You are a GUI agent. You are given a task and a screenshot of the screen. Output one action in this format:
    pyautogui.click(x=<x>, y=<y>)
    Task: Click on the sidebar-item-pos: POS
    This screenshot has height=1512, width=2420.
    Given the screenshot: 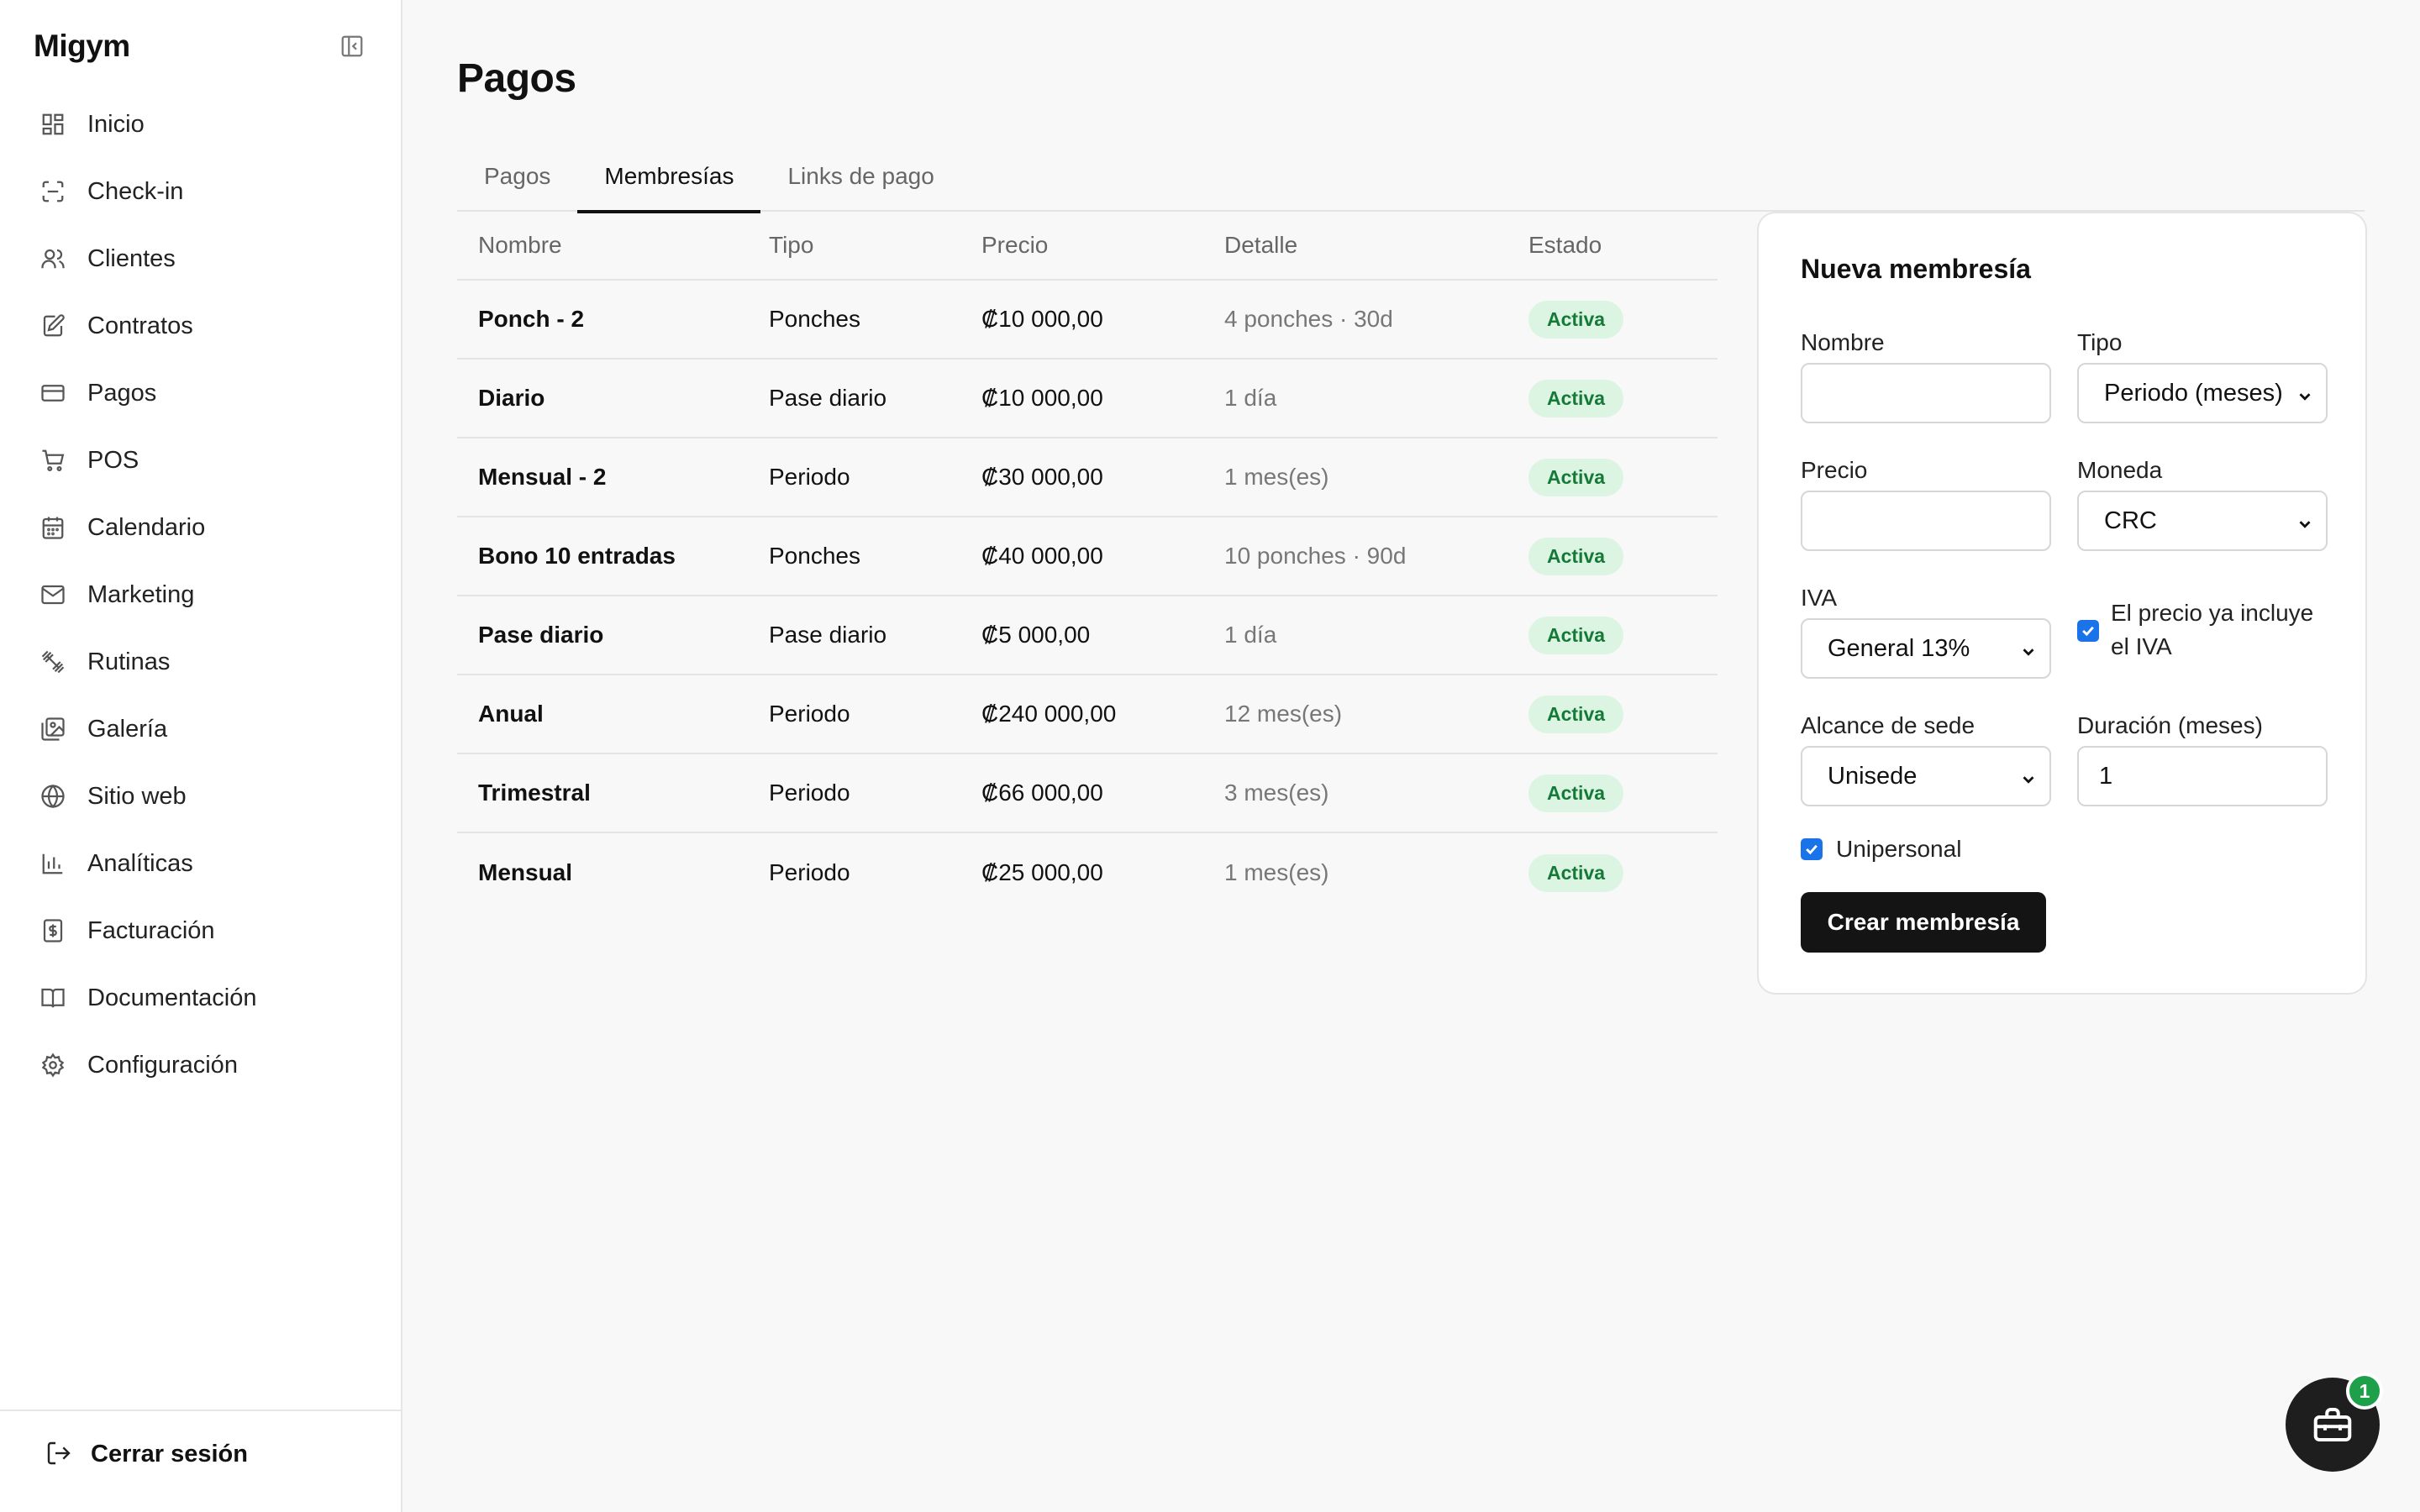 What is the action you would take?
    pyautogui.click(x=200, y=460)
    